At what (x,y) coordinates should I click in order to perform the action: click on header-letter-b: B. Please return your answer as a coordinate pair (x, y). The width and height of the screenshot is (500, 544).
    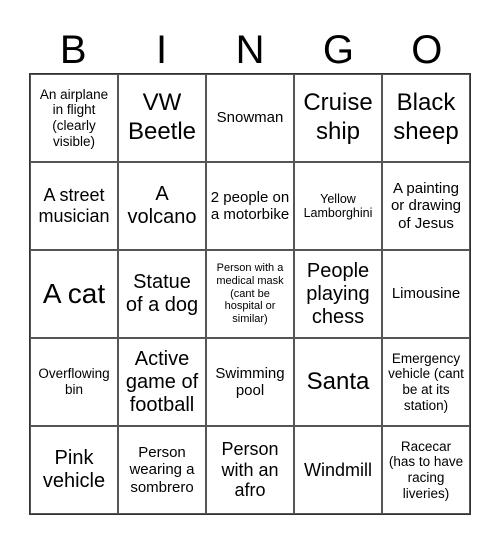
    Looking at the image, I should click on (73, 50).